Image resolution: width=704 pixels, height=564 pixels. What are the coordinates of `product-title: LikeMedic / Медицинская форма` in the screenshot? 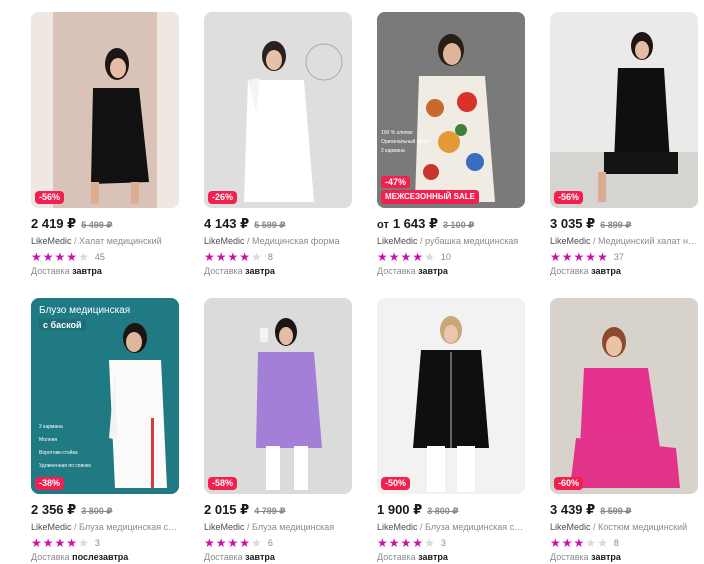 It's located at (278, 241).